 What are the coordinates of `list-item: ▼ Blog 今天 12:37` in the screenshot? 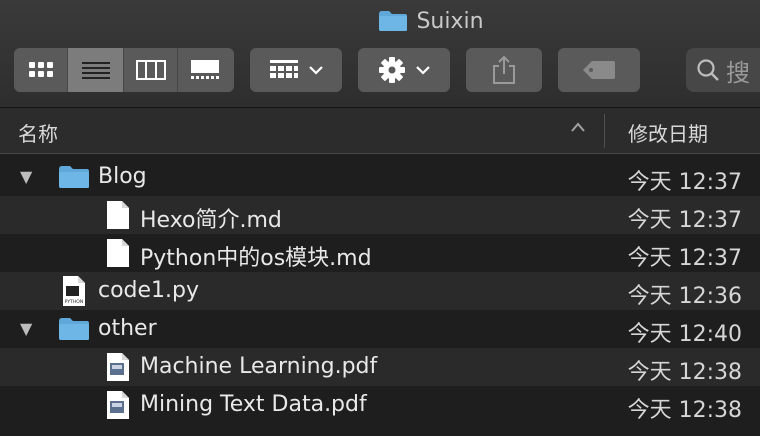 It's located at (380, 177).